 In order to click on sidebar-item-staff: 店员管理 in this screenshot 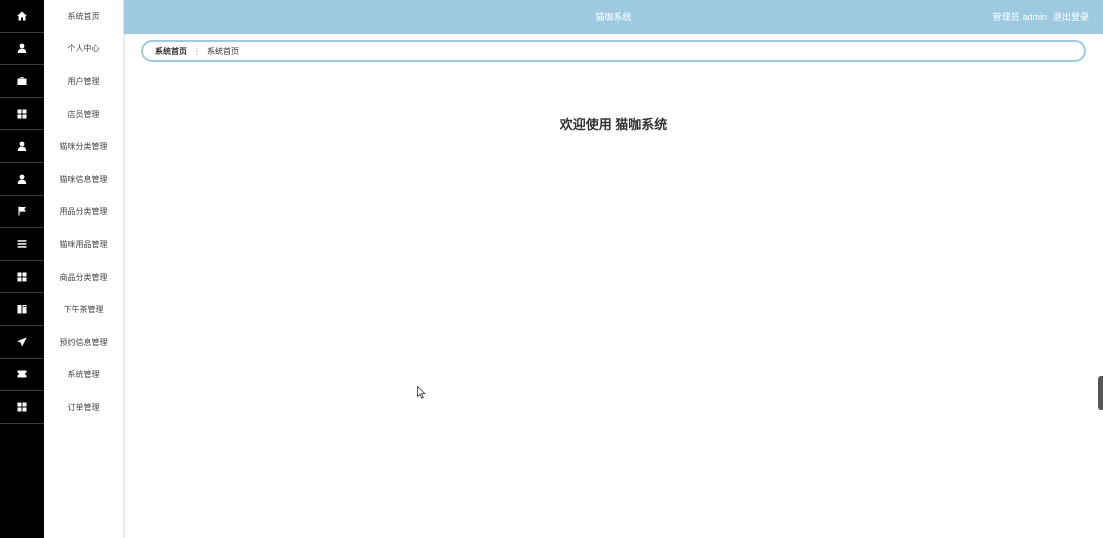, I will do `click(83, 114)`.